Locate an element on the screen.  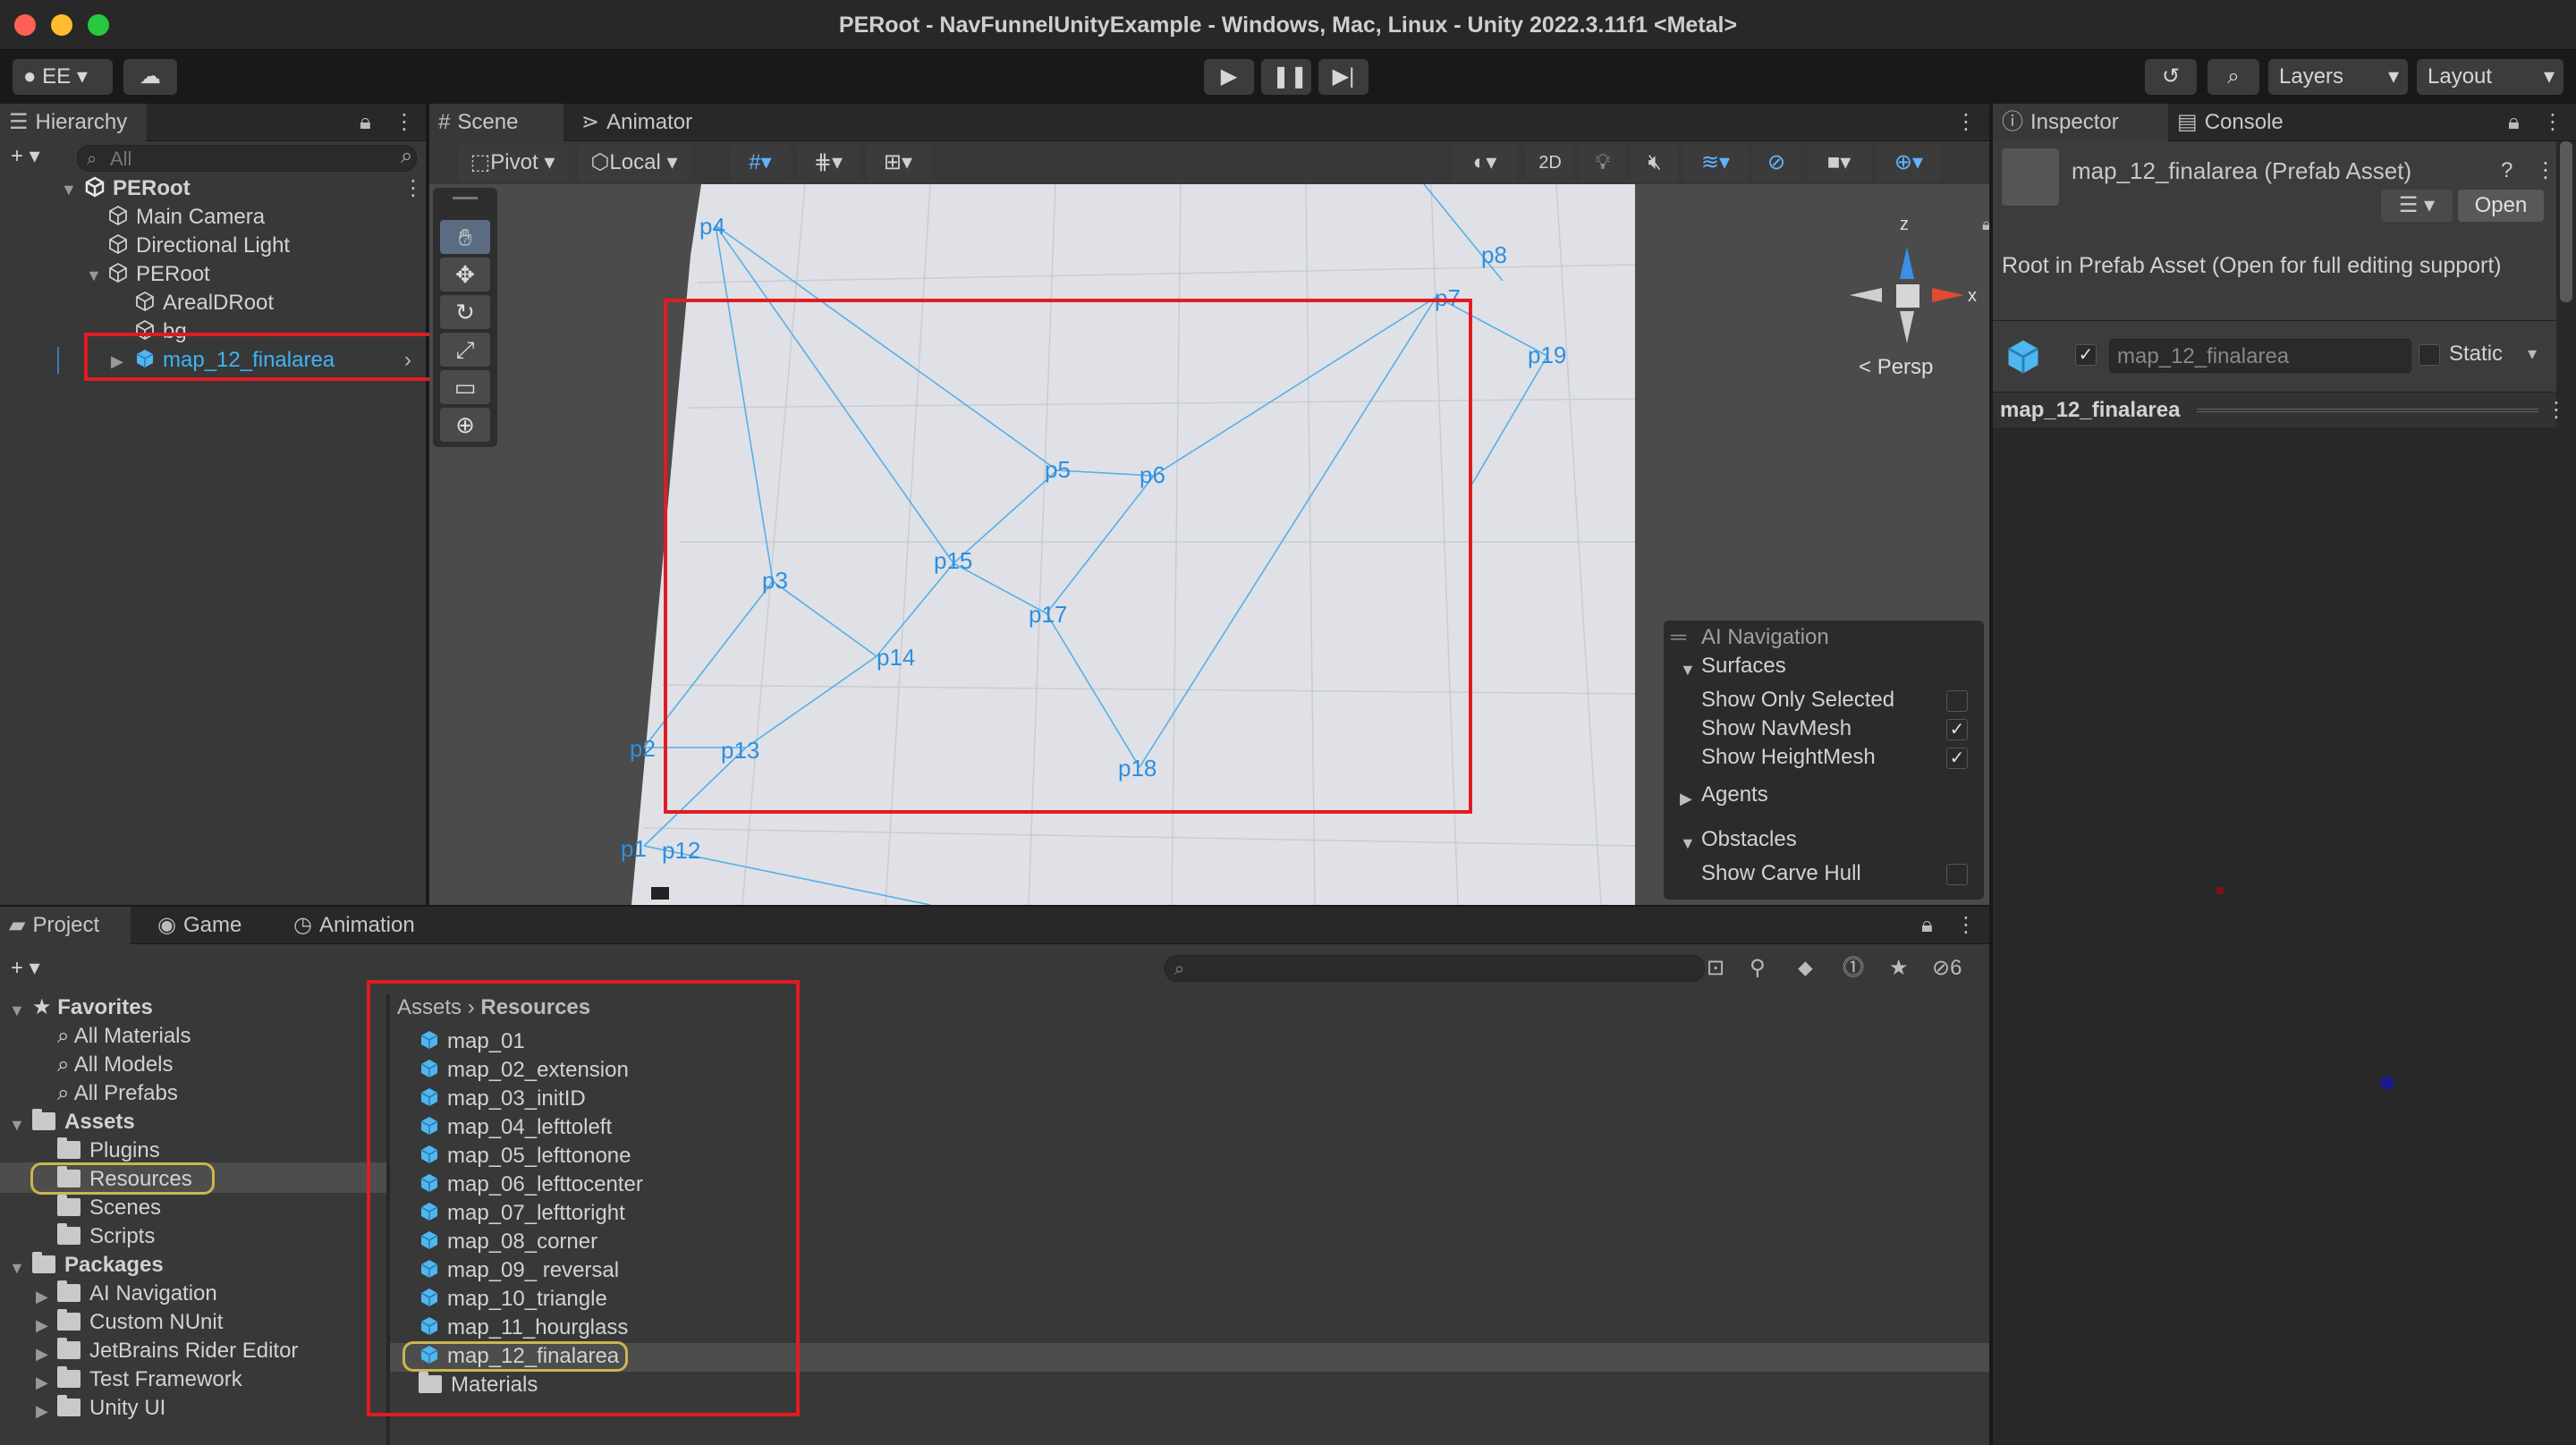
tab-inspector: ⓘ Inspector is located at coordinates (2080, 122).